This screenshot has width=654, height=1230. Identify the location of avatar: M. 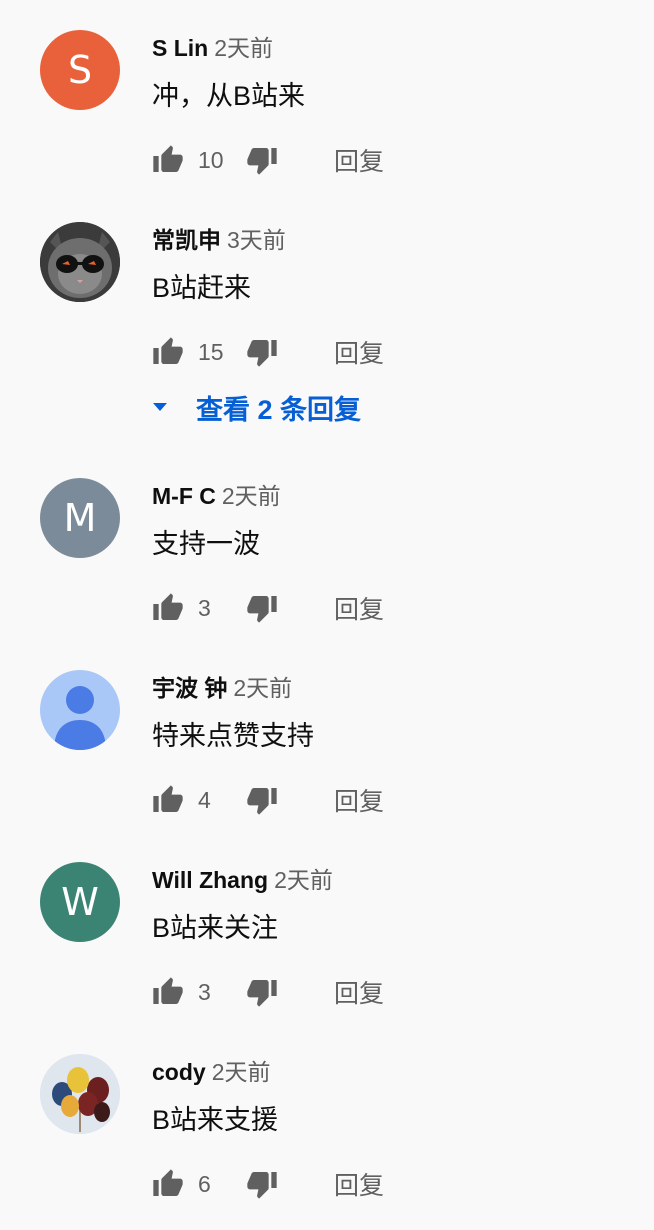
(80, 518).